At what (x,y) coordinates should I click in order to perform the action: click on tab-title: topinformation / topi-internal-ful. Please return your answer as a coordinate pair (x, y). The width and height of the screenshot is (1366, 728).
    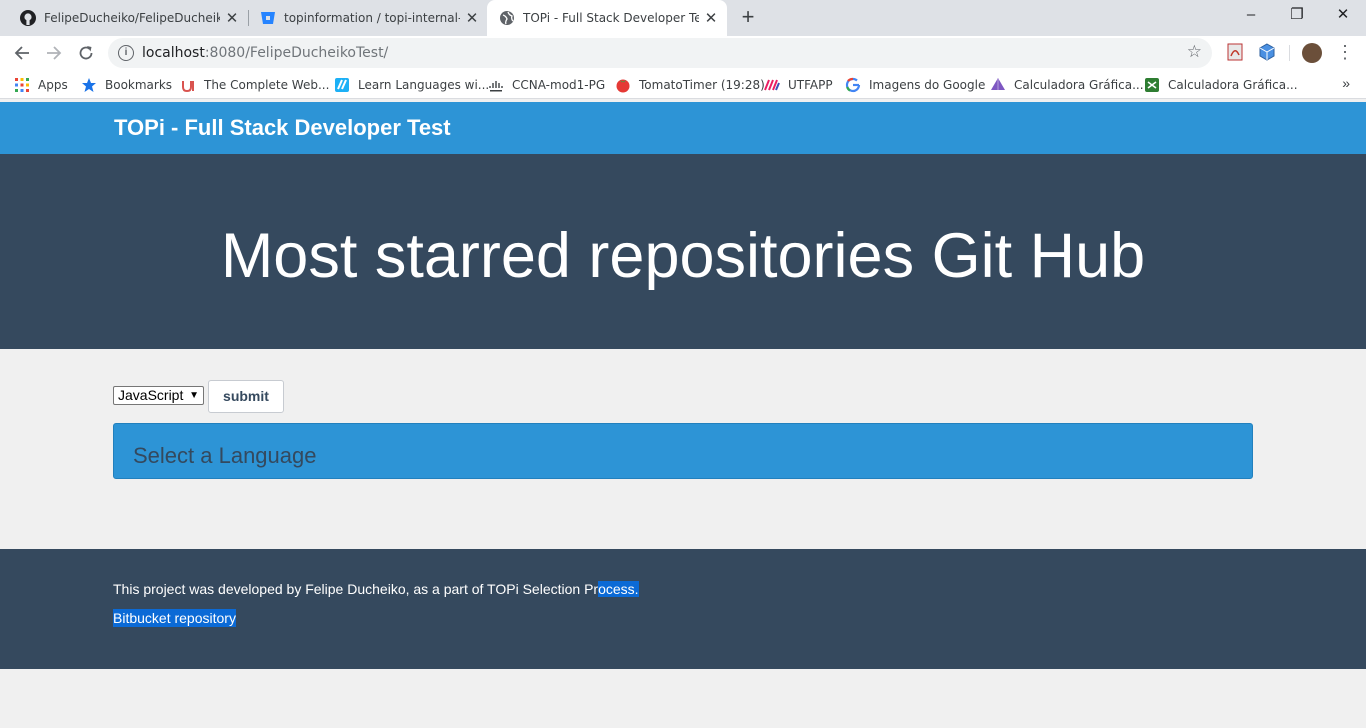
    Looking at the image, I should click on (372, 18).